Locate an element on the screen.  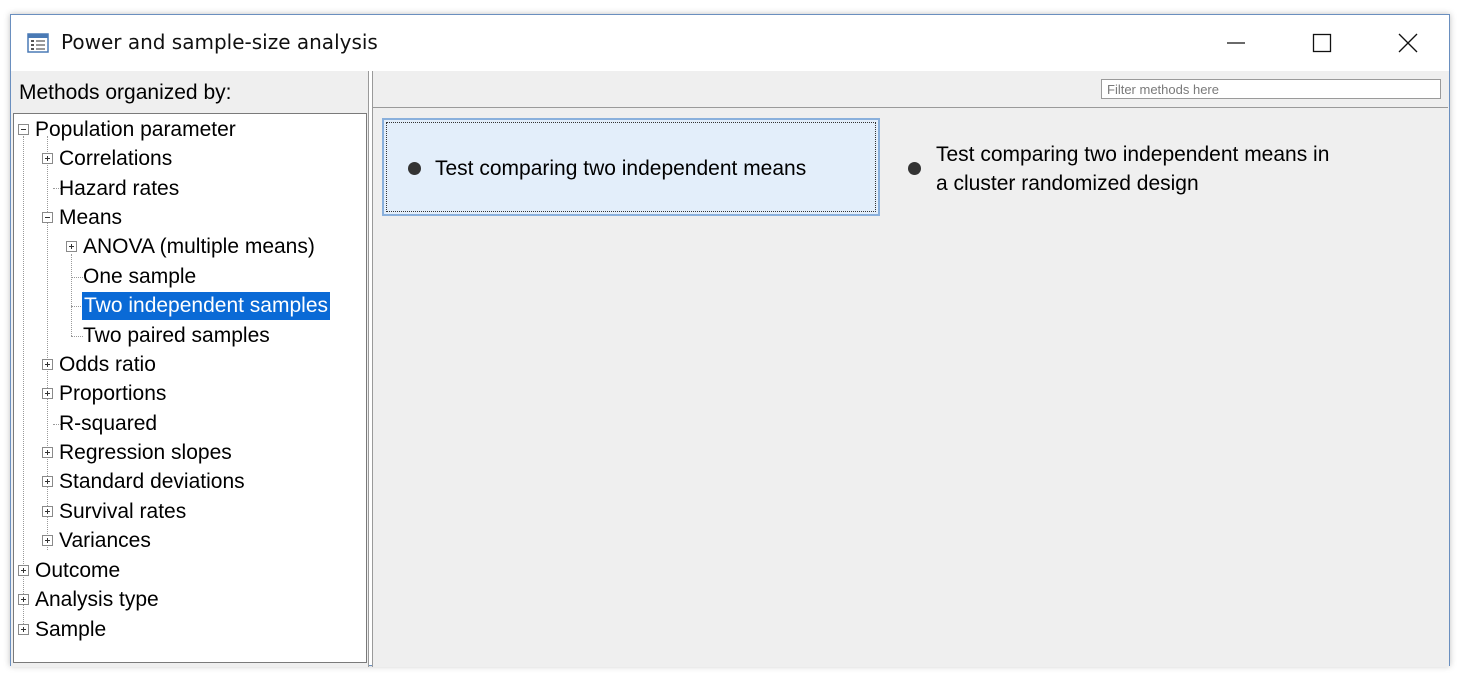
method-label-line2: a cluster randomized design is located at coordinates (1067, 183).